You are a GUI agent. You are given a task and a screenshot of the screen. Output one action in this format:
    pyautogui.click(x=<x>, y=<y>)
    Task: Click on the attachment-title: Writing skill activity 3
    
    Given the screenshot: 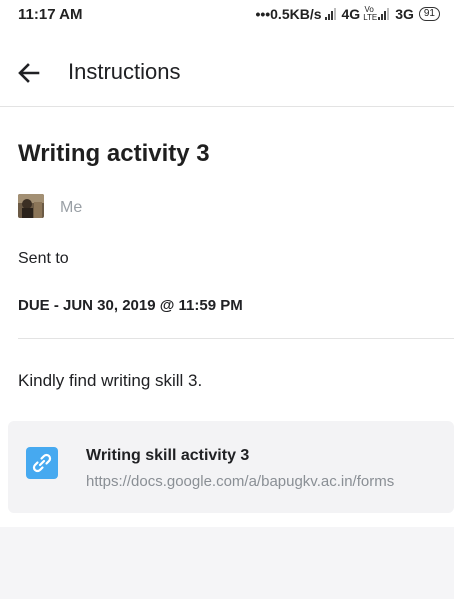 What is the action you would take?
    pyautogui.click(x=168, y=455)
    